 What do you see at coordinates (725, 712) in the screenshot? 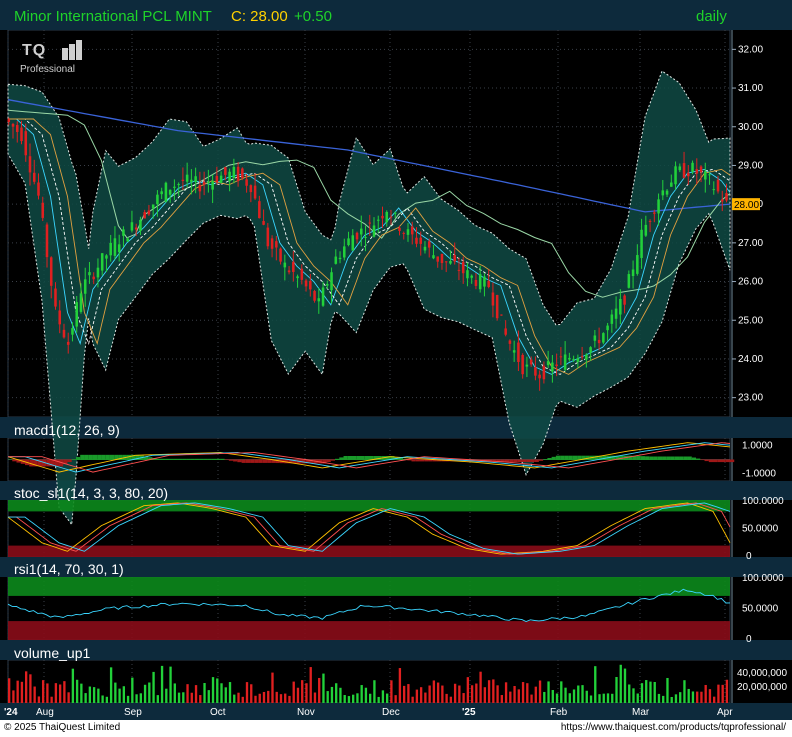
I see `date-tick-label: Apr` at bounding box center [725, 712].